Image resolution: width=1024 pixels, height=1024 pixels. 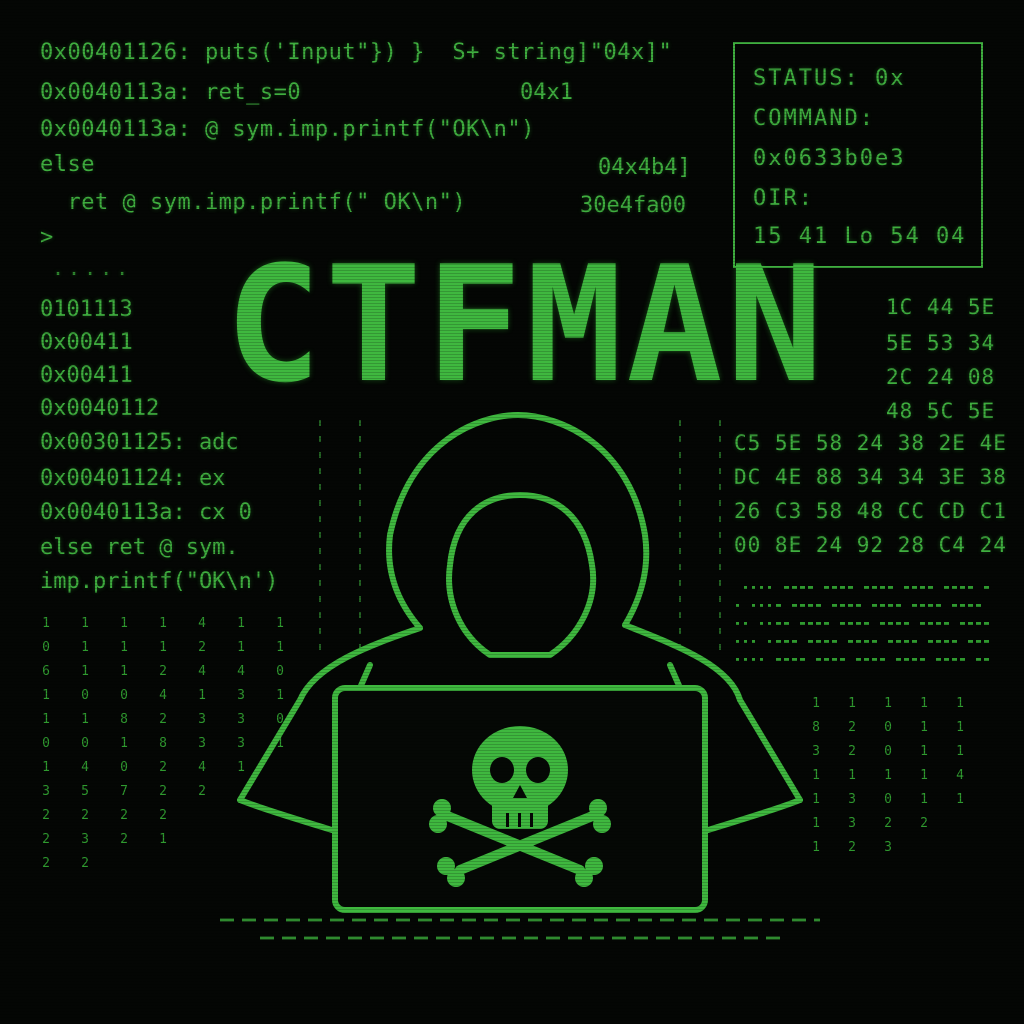 What do you see at coordinates (941, 343) in the screenshot?
I see `hex-row: 5E 53 34` at bounding box center [941, 343].